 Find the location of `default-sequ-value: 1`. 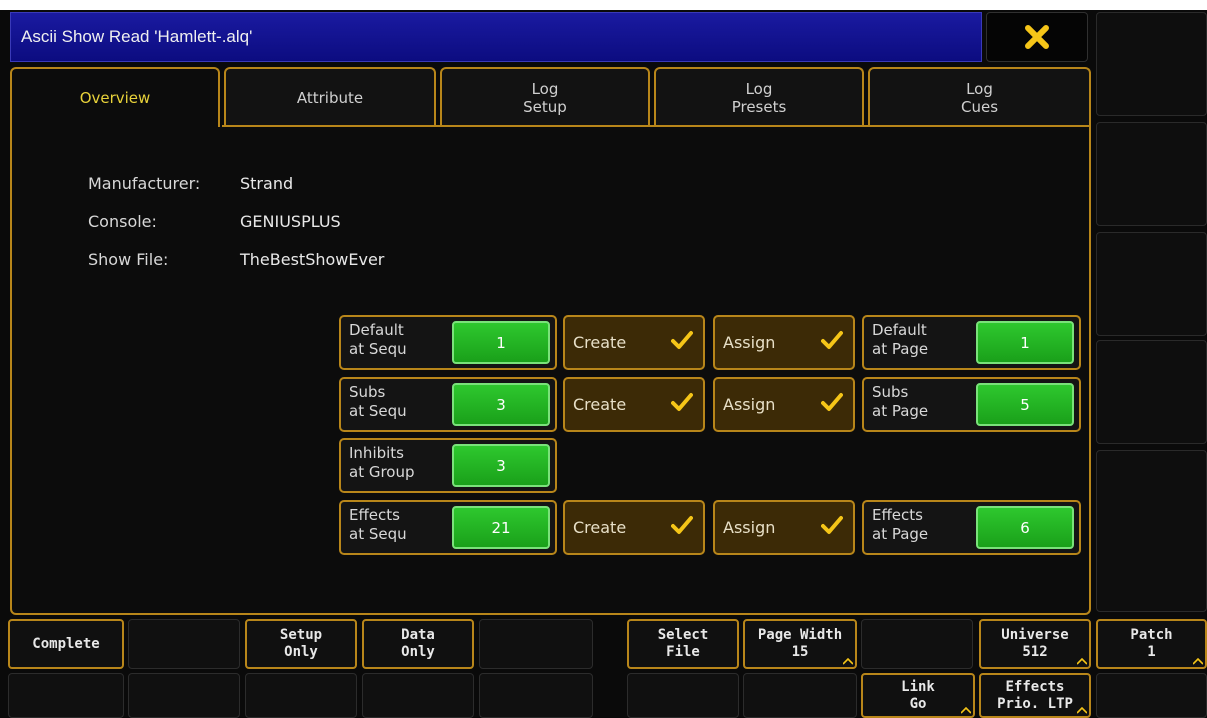

default-sequ-value: 1 is located at coordinates (501, 342).